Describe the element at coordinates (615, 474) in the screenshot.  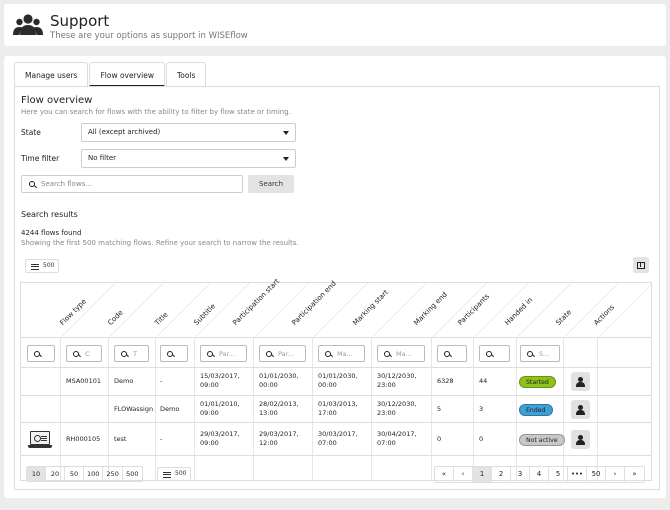
I see `next-page-button: ›` at that location.